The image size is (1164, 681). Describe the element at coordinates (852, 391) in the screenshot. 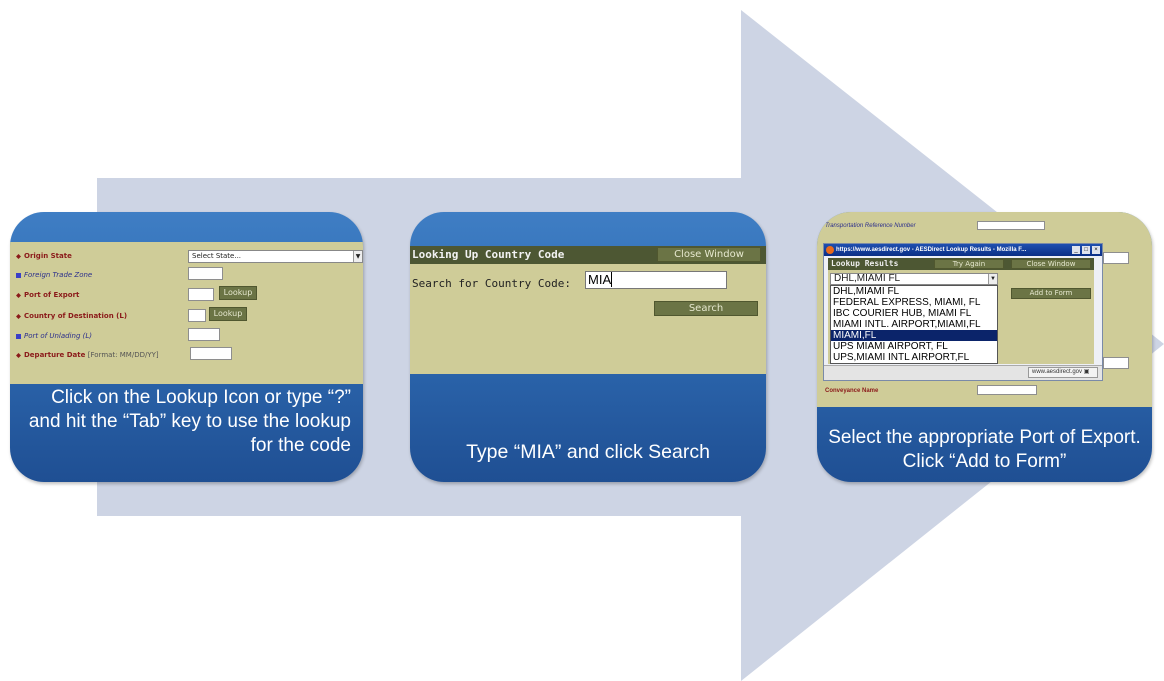

I see `bg-field-label: Conveyance Name` at that location.